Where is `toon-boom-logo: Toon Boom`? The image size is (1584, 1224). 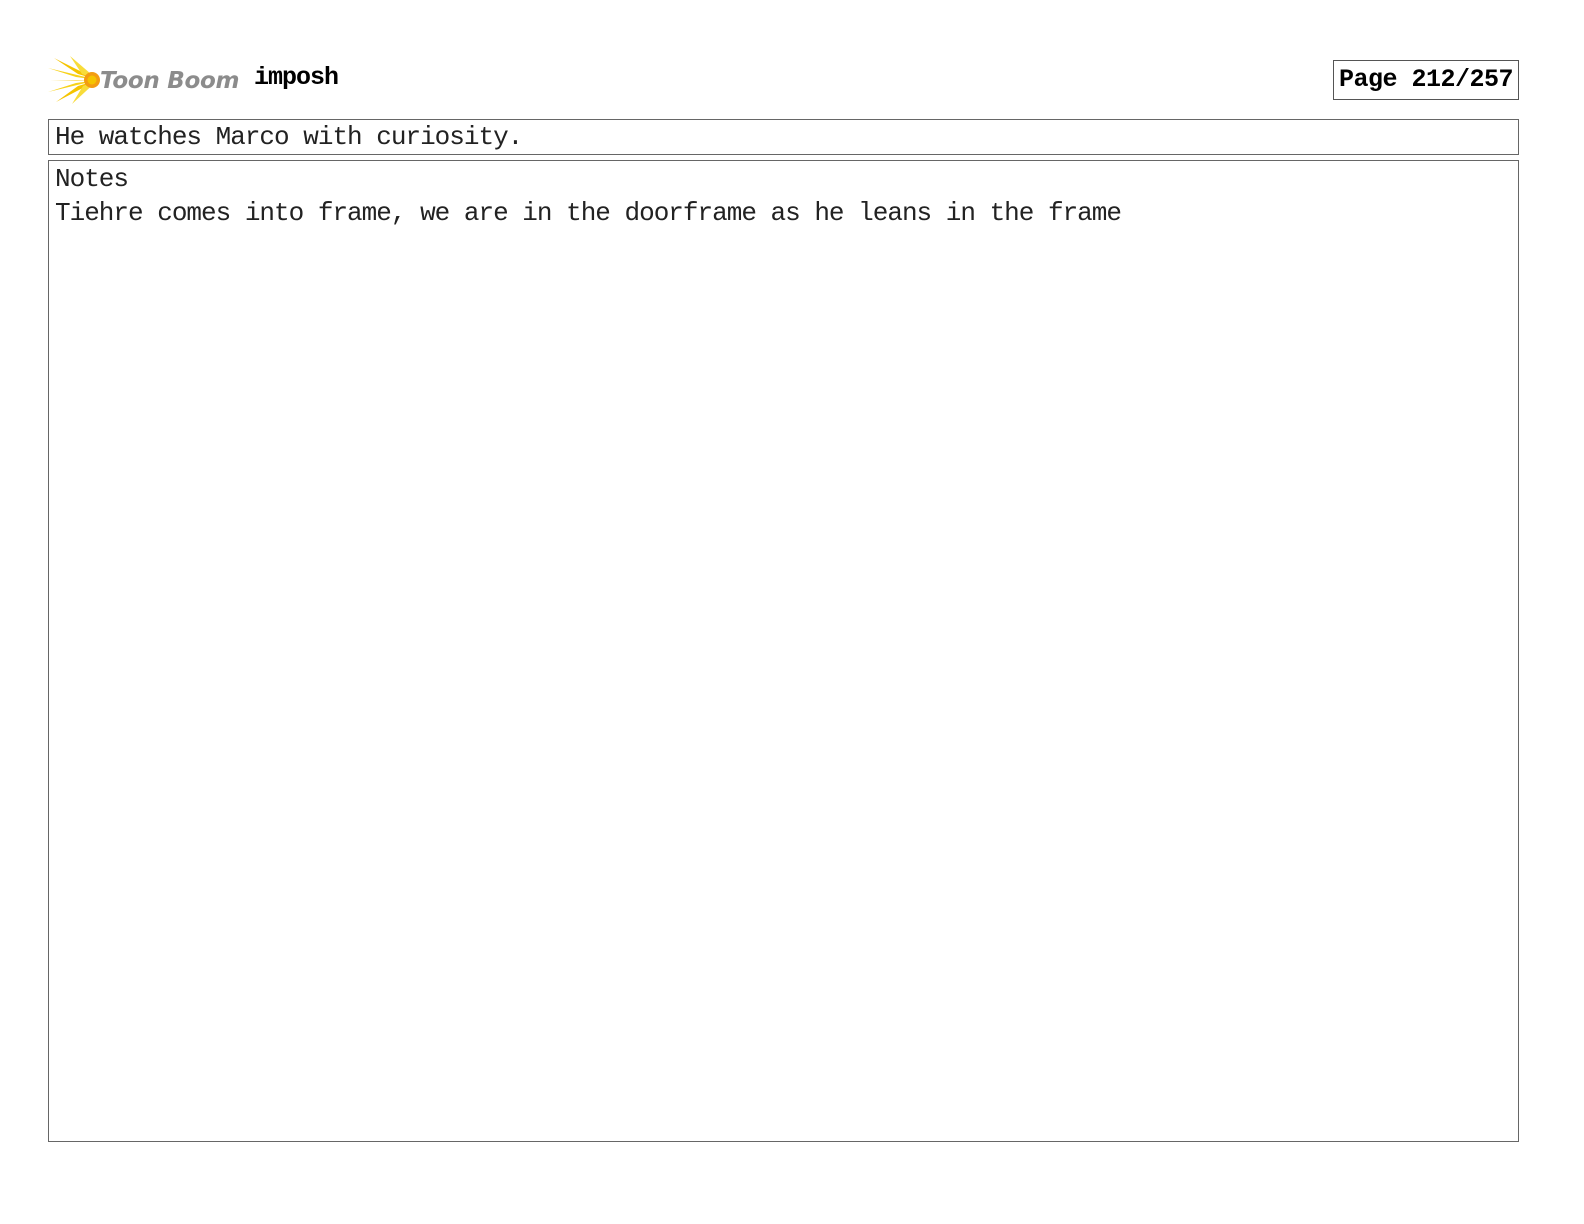 toon-boom-logo: Toon Boom is located at coordinates (143, 80).